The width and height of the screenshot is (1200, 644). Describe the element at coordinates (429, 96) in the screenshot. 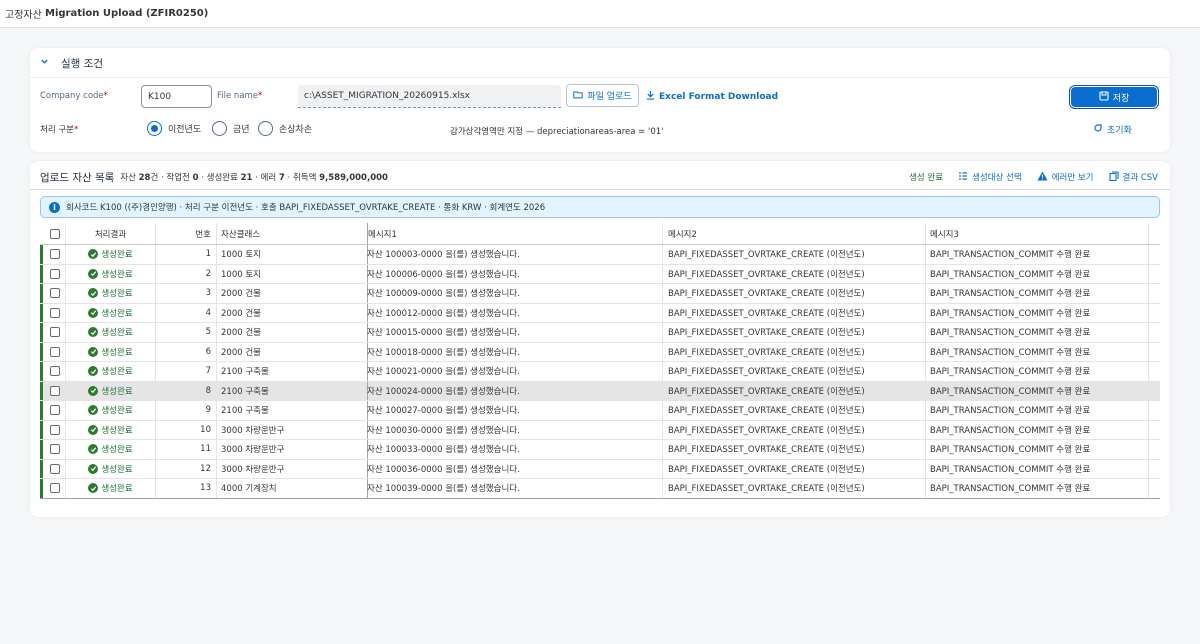

I see `file-name-field: c:\ASSET_MIGRATION_20260915.xlsx` at that location.